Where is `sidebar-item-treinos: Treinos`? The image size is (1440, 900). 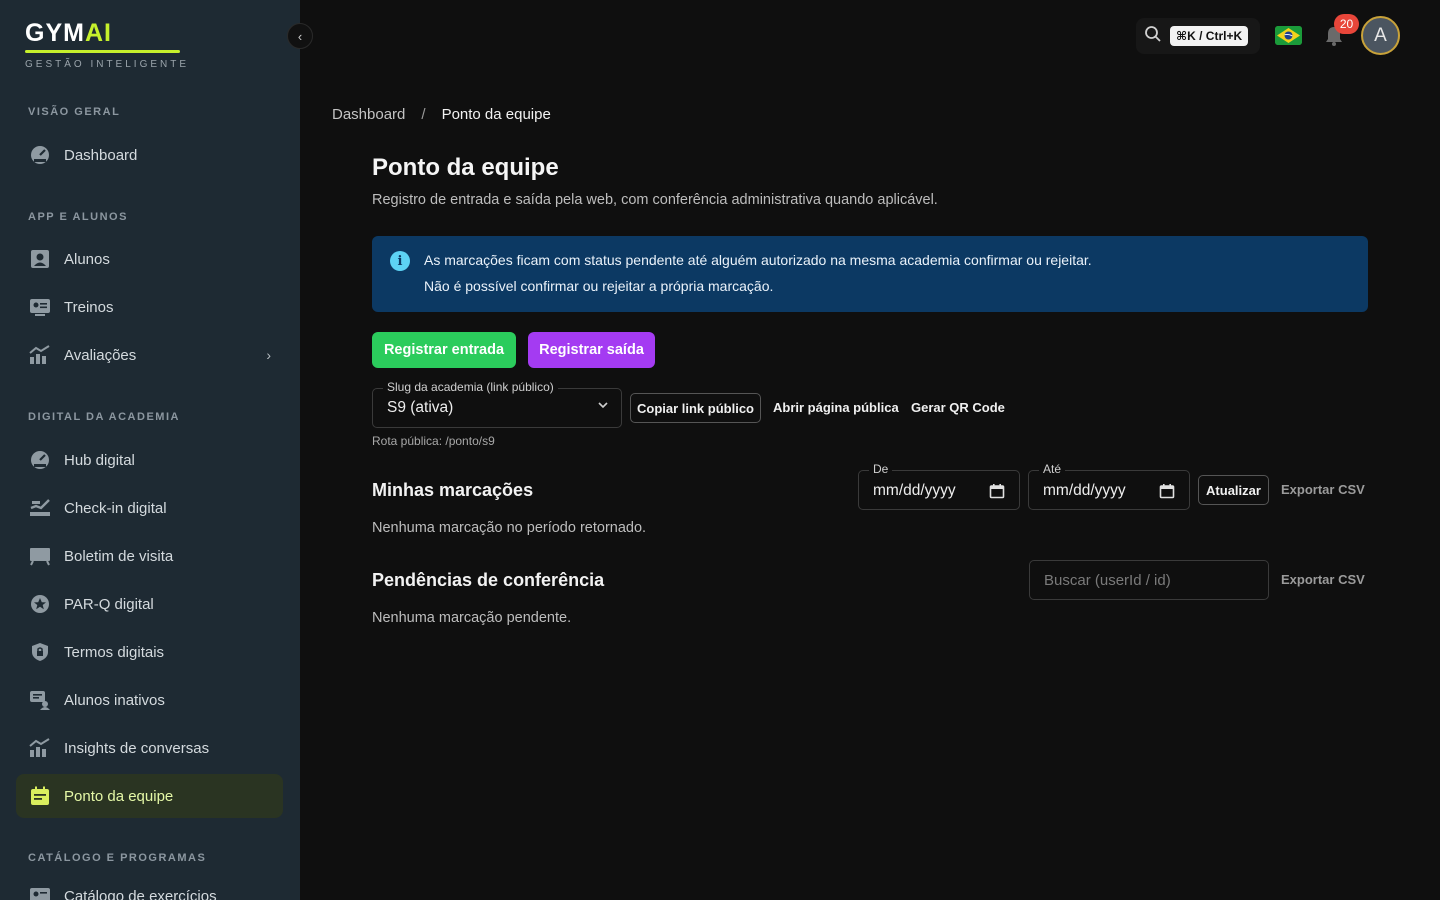
sidebar-item-treinos: Treinos is located at coordinates (149, 307).